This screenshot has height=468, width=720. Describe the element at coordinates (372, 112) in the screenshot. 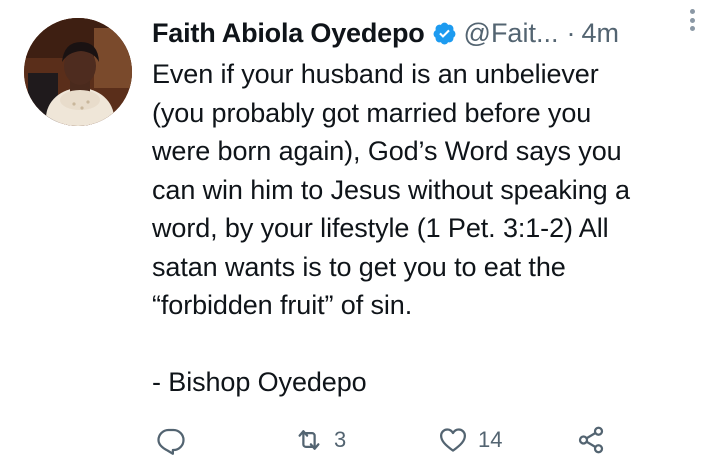

I see `tweet-text-line: (you probably got married before you` at that location.